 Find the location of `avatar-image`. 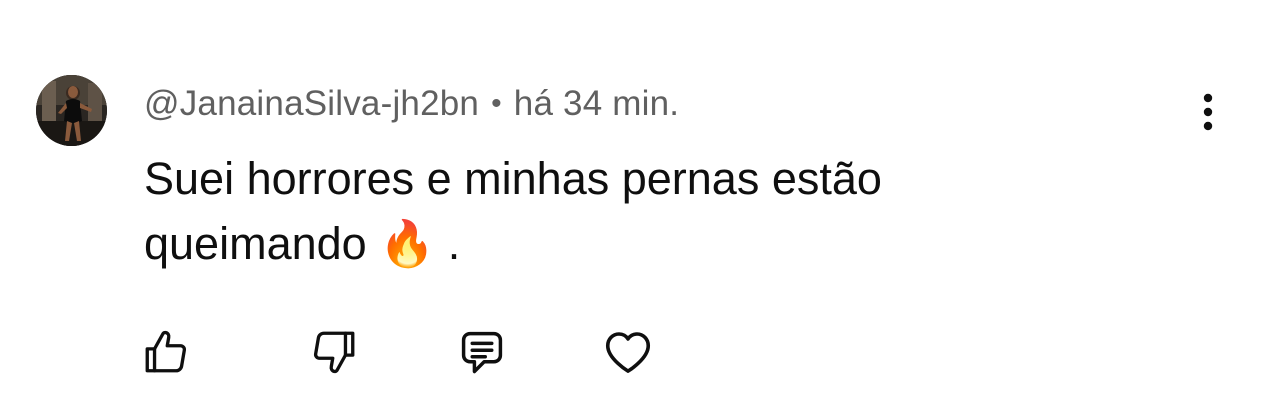

avatar-image is located at coordinates (71, 110).